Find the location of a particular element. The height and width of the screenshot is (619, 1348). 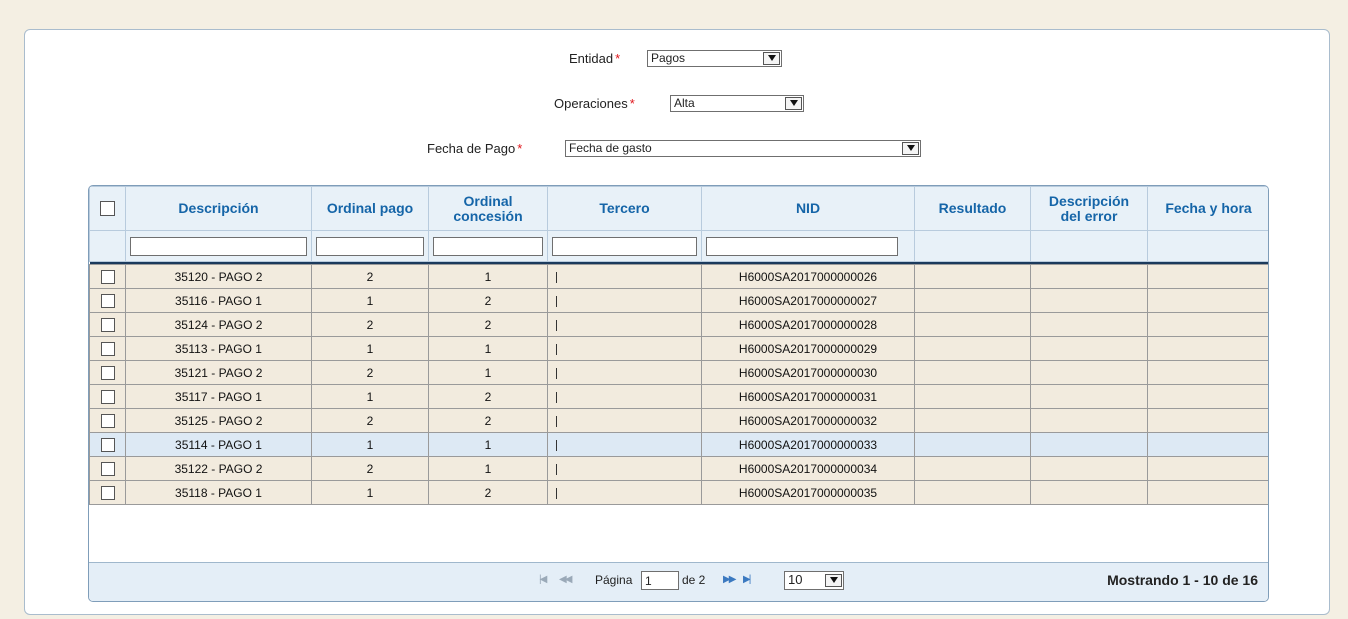

col-resultado: Resultado is located at coordinates (972, 208).